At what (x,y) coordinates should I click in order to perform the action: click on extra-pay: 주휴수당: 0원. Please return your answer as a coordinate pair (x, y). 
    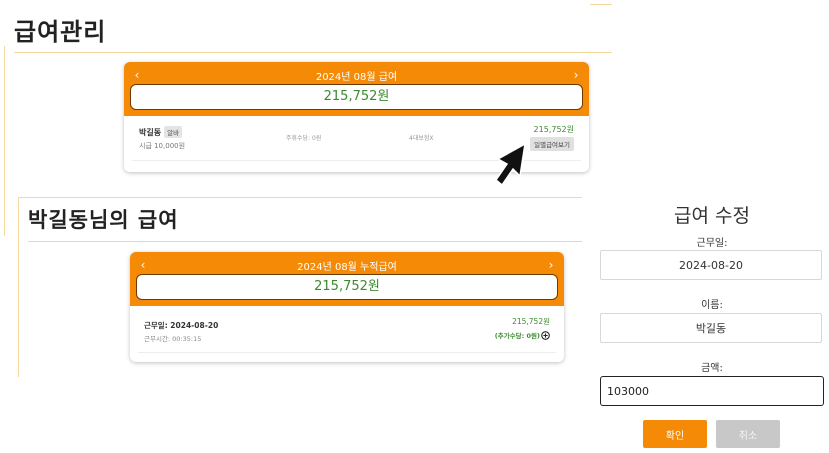
    Looking at the image, I should click on (304, 138).